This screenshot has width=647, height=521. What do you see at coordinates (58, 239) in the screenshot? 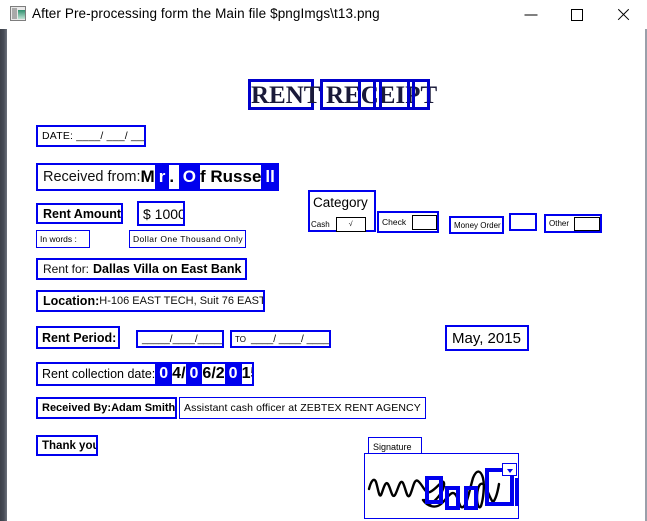
I see `in-words-label: In words :` at bounding box center [58, 239].